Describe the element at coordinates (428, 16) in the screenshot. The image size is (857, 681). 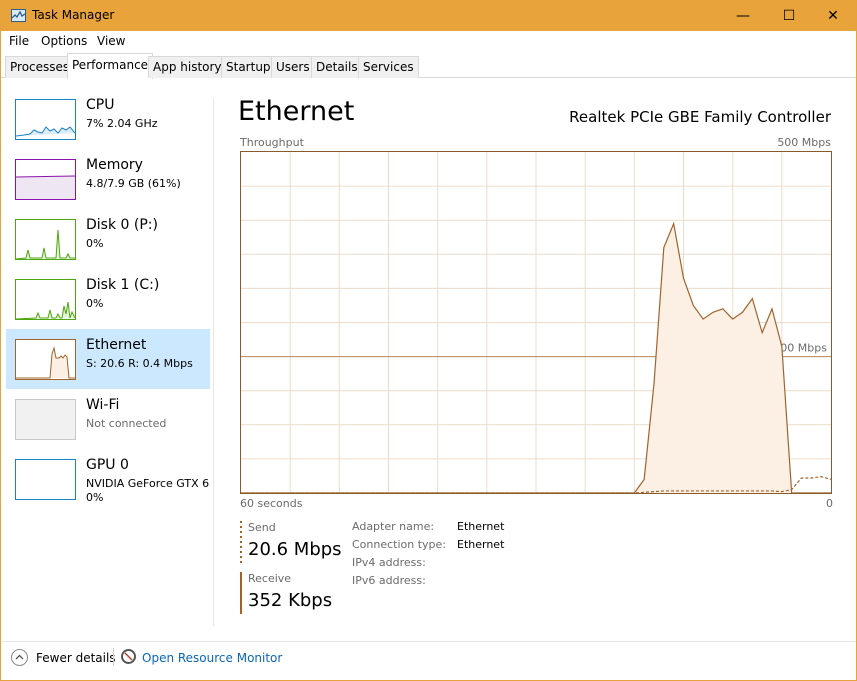
I see `title-bar: Task Manager — ☐ ✕` at that location.